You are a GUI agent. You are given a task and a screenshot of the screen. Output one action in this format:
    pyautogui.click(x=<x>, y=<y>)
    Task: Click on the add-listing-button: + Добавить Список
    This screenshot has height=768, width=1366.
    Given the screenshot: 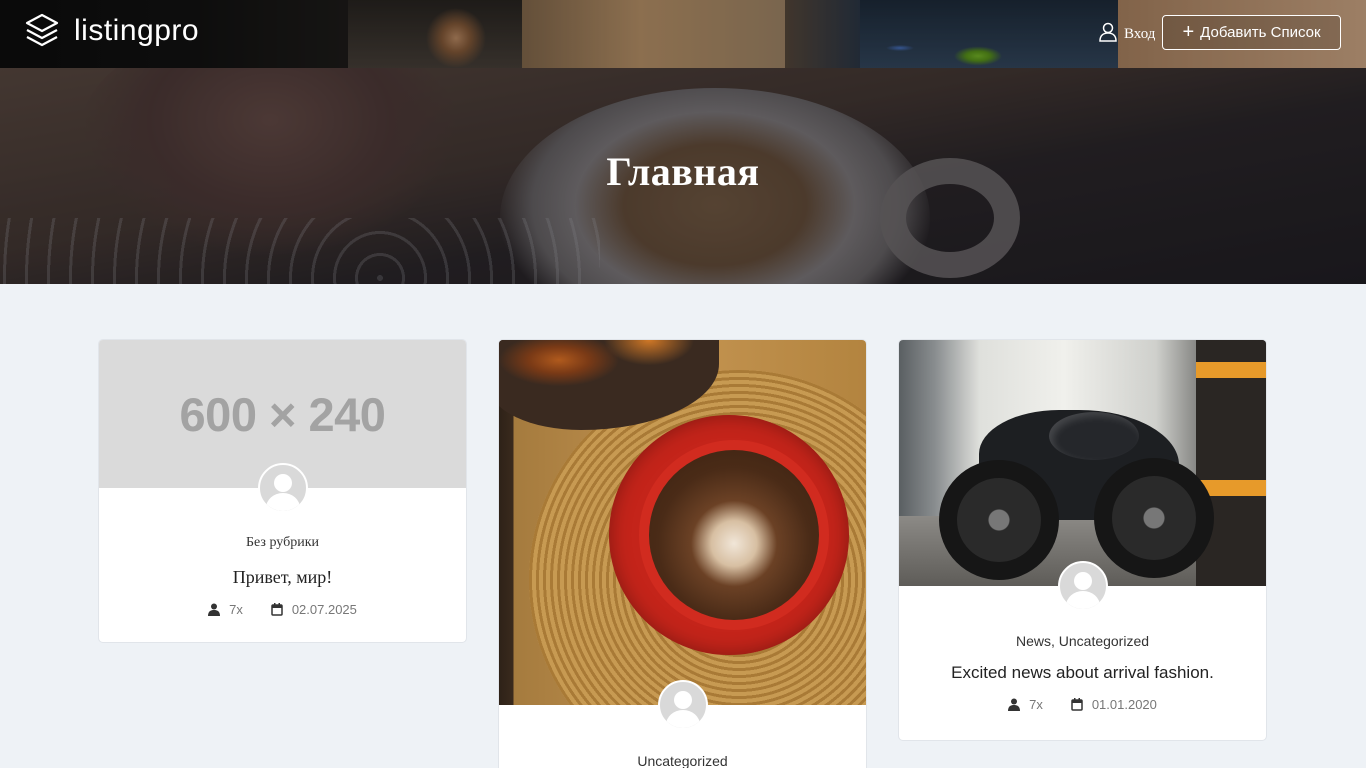 What is the action you would take?
    pyautogui.click(x=1251, y=32)
    